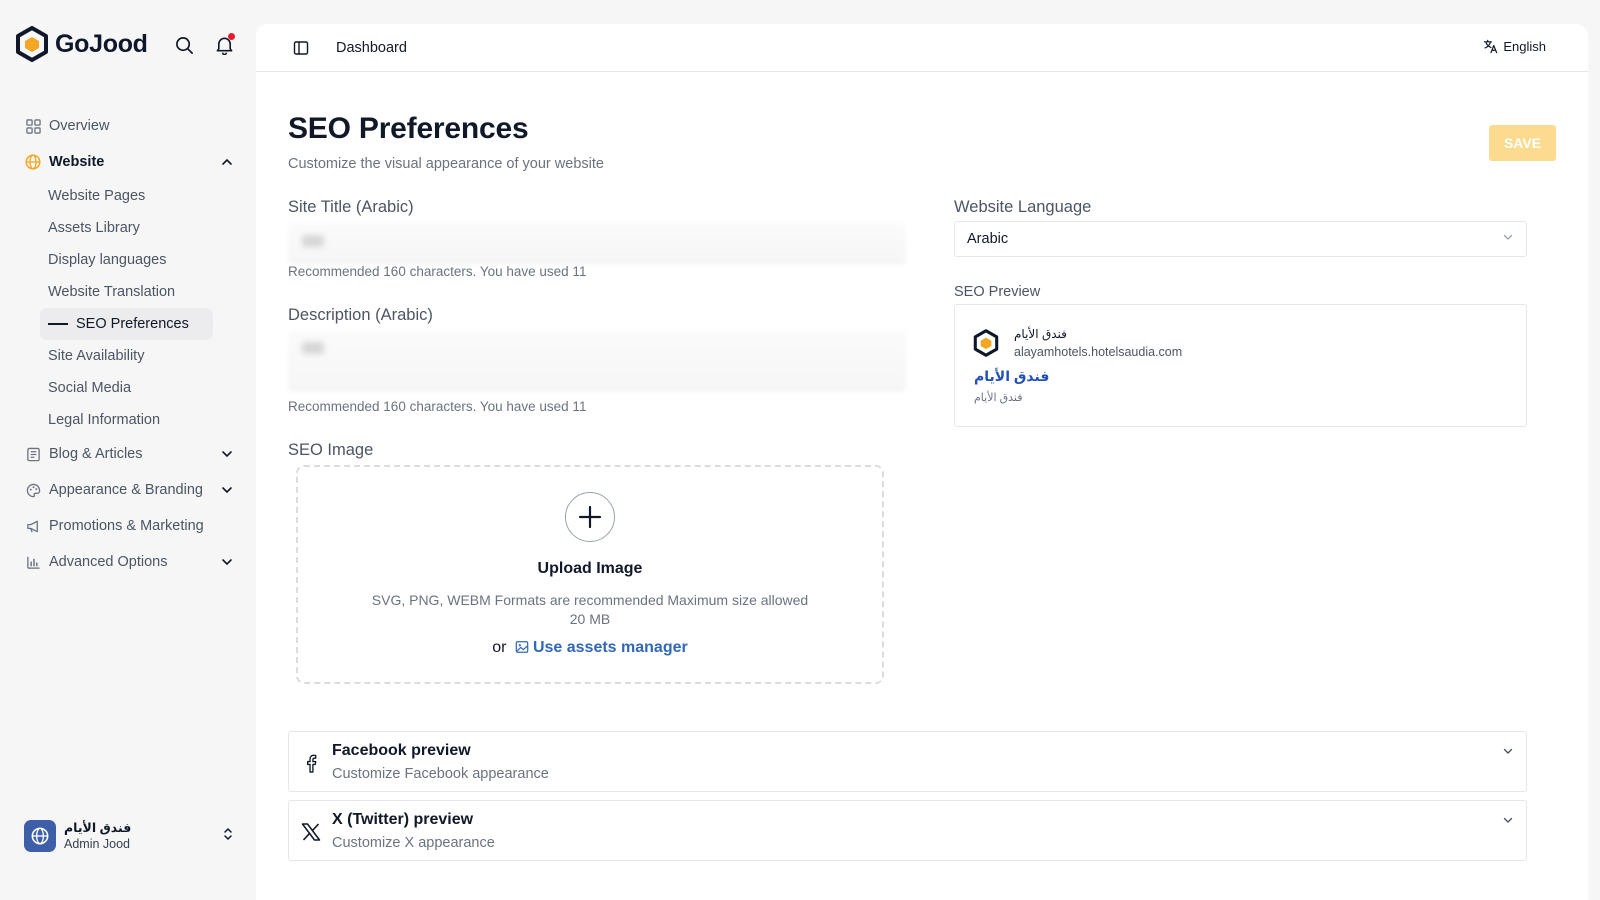 The image size is (1600, 900). I want to click on x-logo-icon, so click(311, 832).